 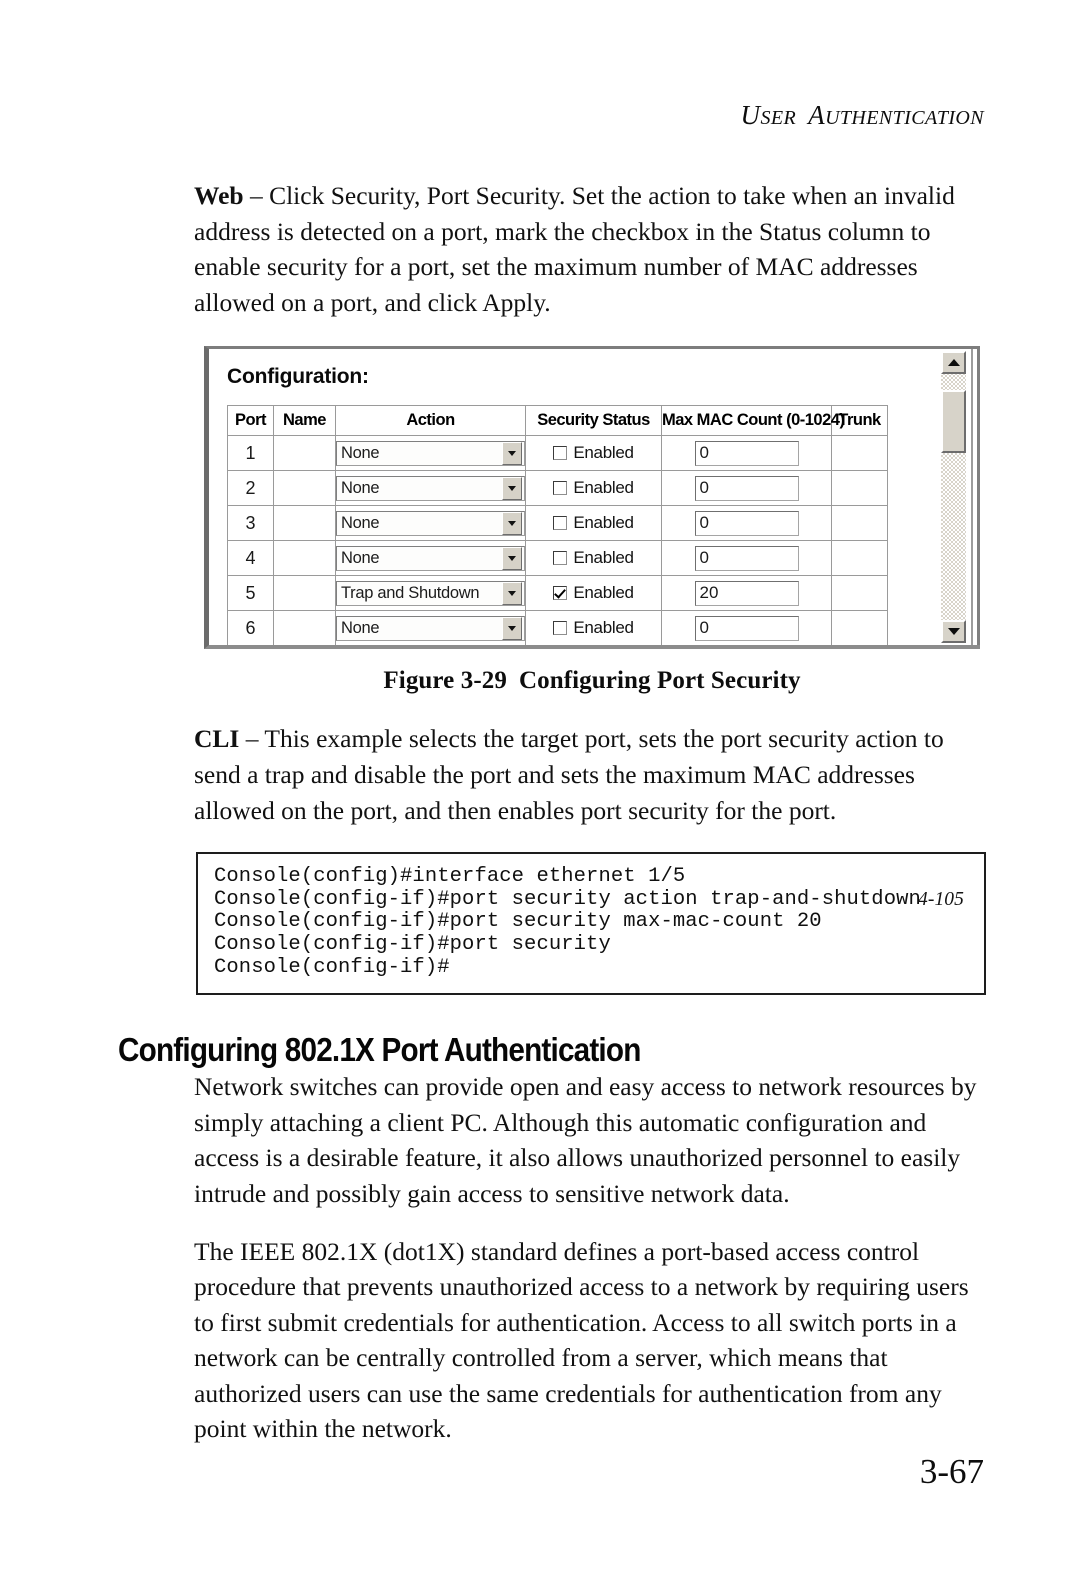 What do you see at coordinates (768, 115) in the screenshot?
I see `running-head-first-word: USER` at bounding box center [768, 115].